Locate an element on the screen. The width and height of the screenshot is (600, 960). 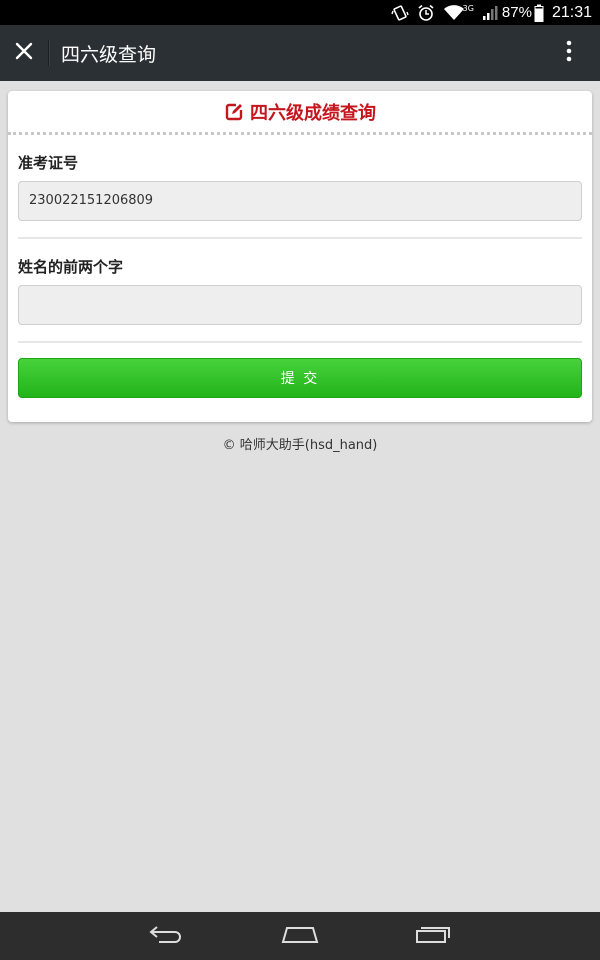
home-icon is located at coordinates (300, 936).